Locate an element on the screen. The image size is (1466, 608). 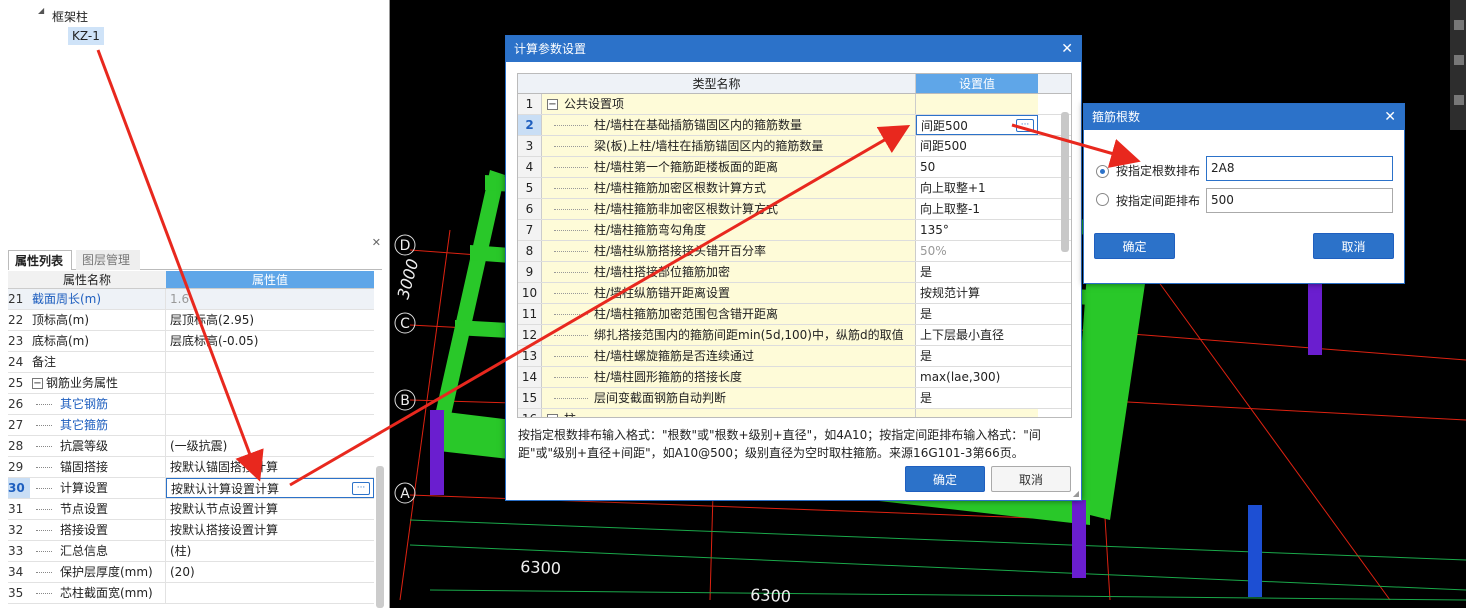
stirrup-cancel-button: 取消 is located at coordinates (1353, 246).